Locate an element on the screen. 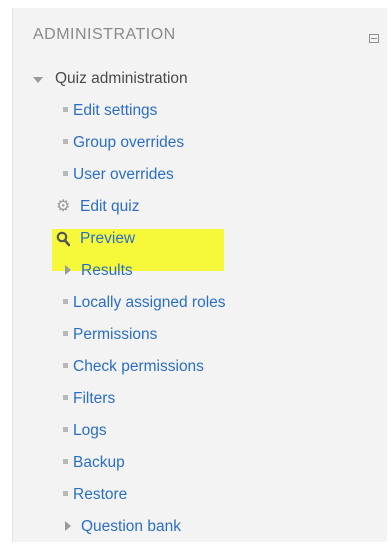 The image size is (391, 546). tree-item-label: User overrides is located at coordinates (123, 174).